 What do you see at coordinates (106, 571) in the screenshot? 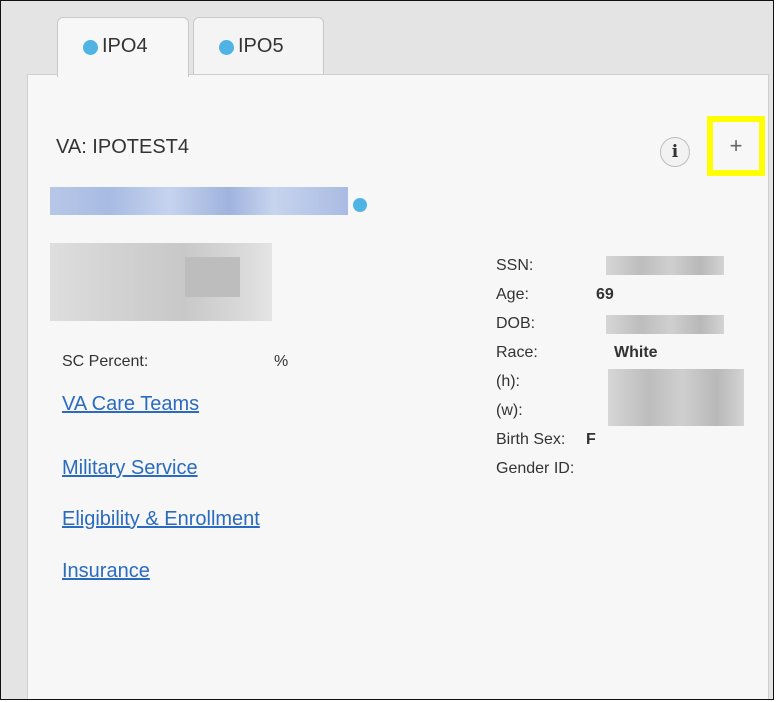
I see `insurance-link: Insurance` at bounding box center [106, 571].